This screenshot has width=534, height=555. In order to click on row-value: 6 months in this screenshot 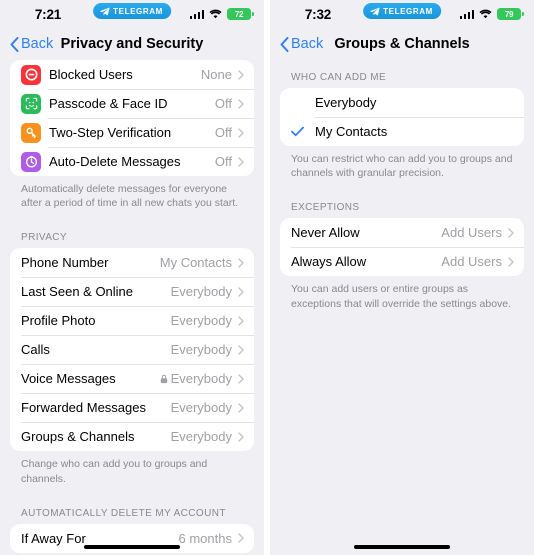, I will do `click(205, 538)`.